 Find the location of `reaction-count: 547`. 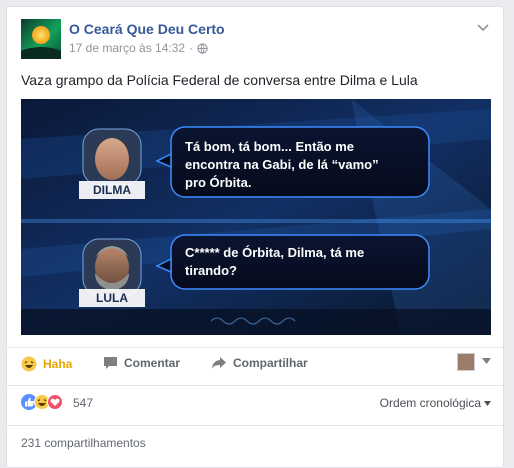

reaction-count: 547 is located at coordinates (83, 403).